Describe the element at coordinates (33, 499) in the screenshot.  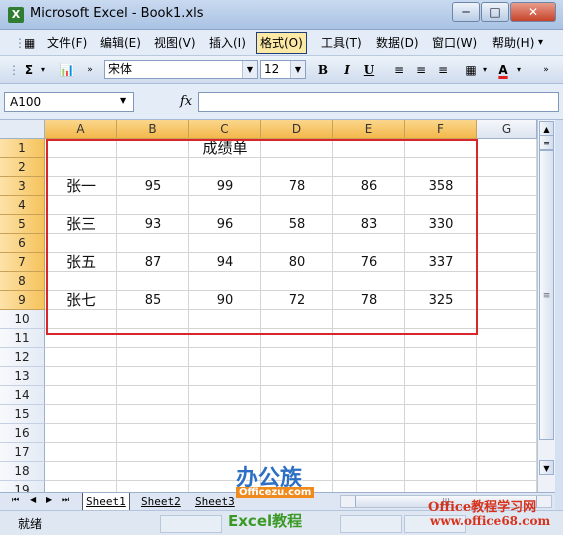
I see `prev-sheet-icon: ◀` at that location.